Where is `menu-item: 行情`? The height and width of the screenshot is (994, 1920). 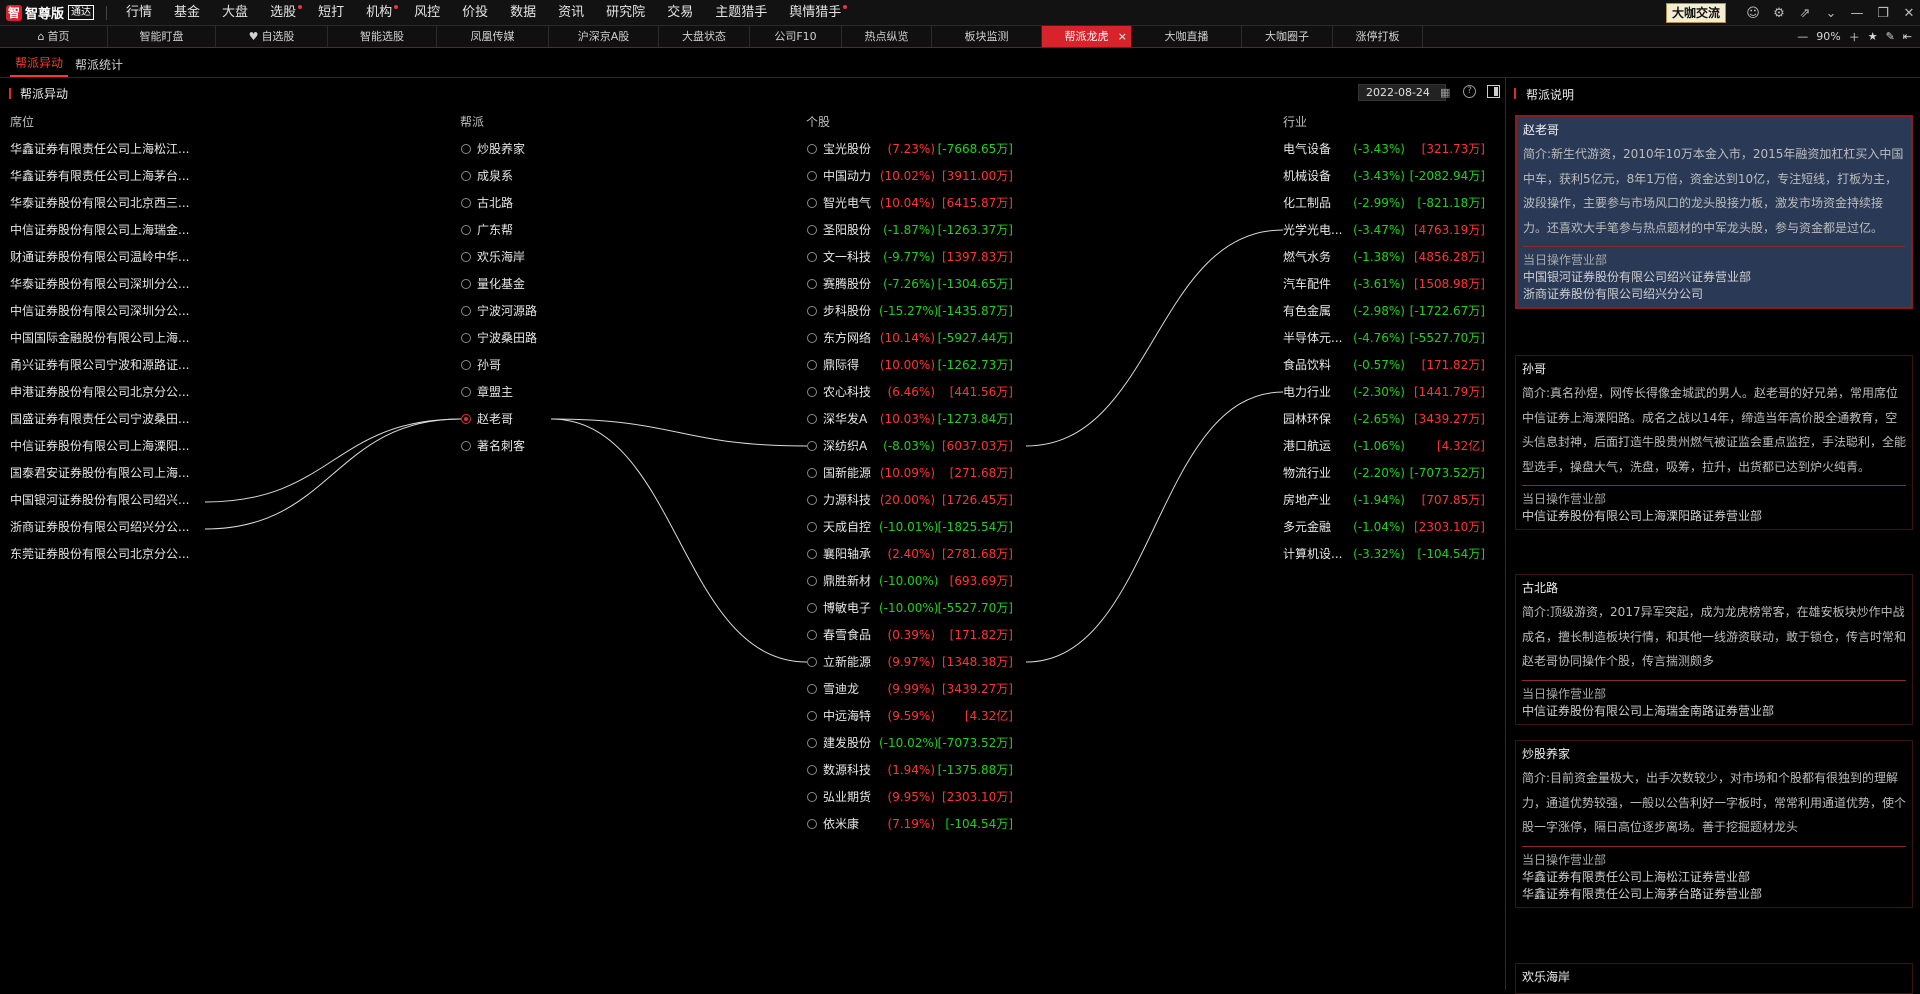 menu-item: 行情 is located at coordinates (139, 13).